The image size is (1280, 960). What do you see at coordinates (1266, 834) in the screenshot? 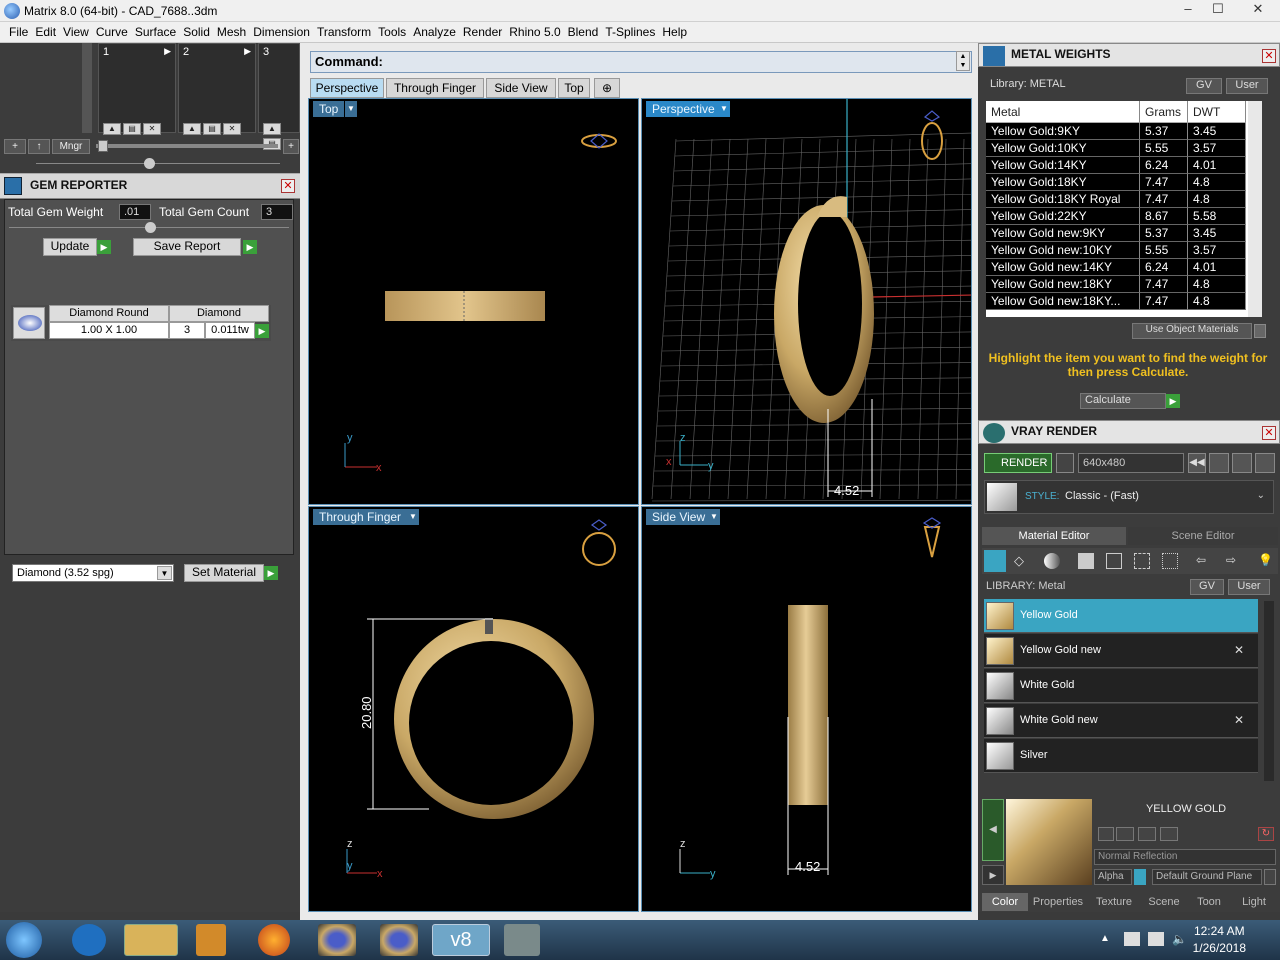
I see `refresh-icon: ↻` at bounding box center [1266, 834].